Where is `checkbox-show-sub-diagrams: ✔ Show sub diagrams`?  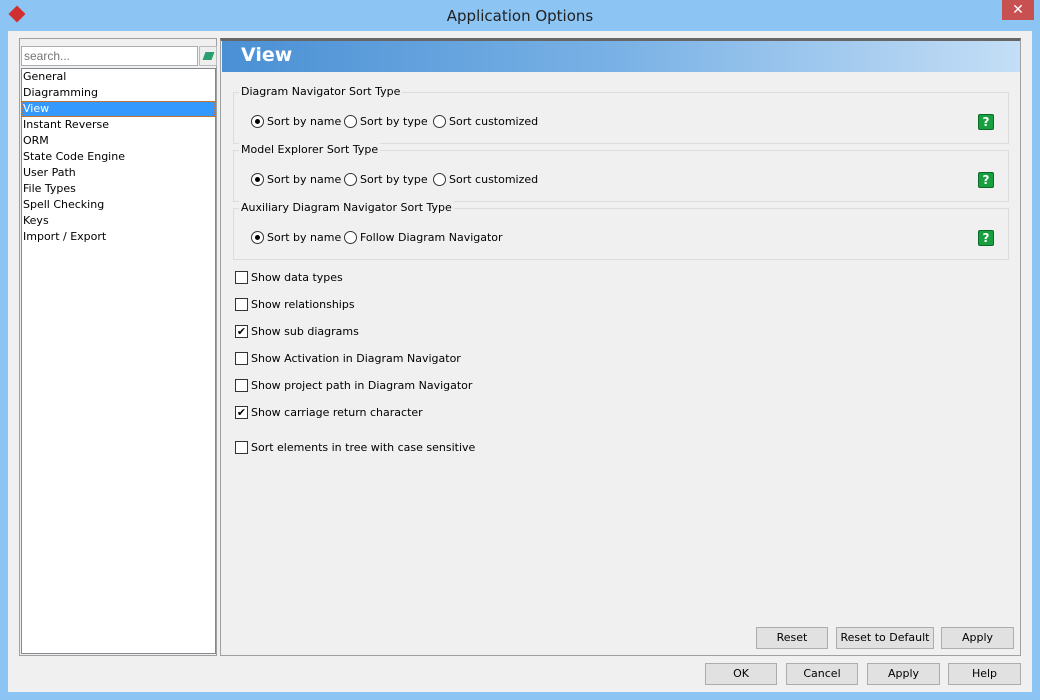
checkbox-show-sub-diagrams: ✔ Show sub diagrams is located at coordinates (297, 331).